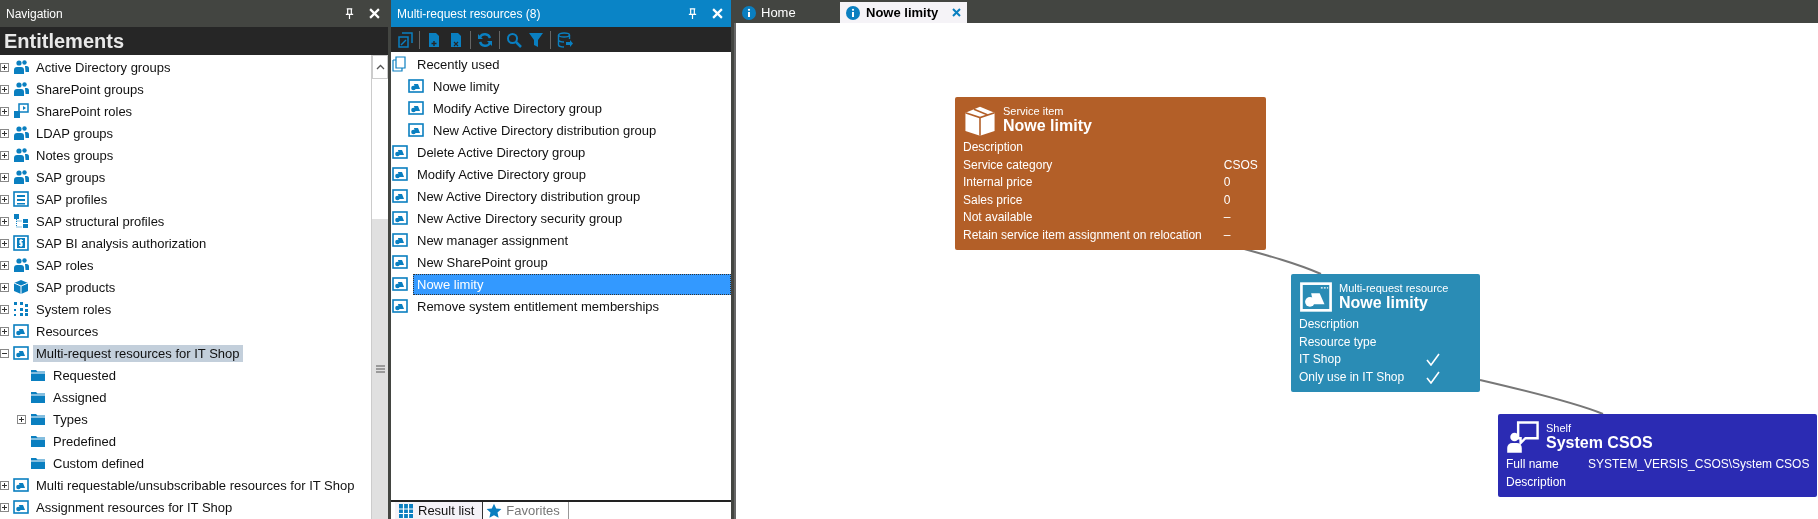  What do you see at coordinates (67, 331) in the screenshot?
I see `tree-item: Resources` at bounding box center [67, 331].